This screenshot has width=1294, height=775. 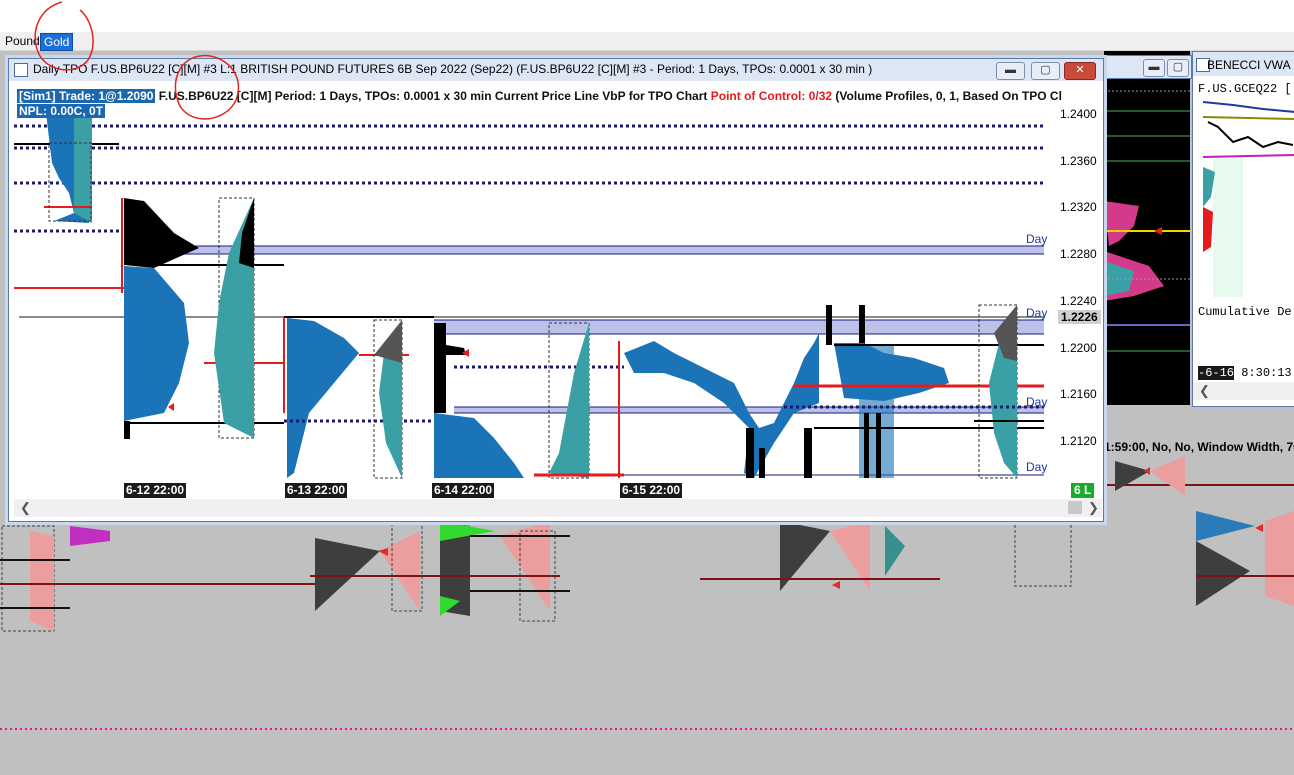 I want to click on dark-window-profile, so click(x=1147, y=221).